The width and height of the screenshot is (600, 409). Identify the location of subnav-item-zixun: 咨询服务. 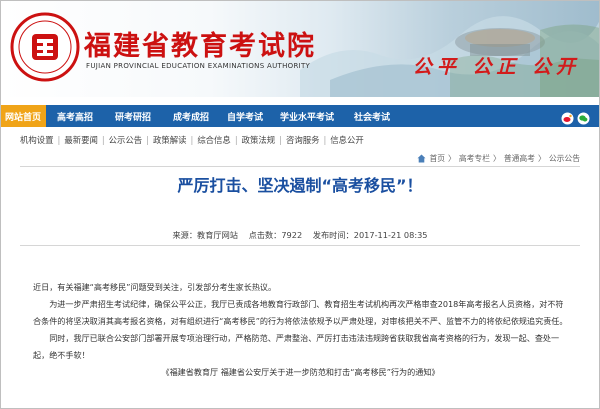
(303, 140).